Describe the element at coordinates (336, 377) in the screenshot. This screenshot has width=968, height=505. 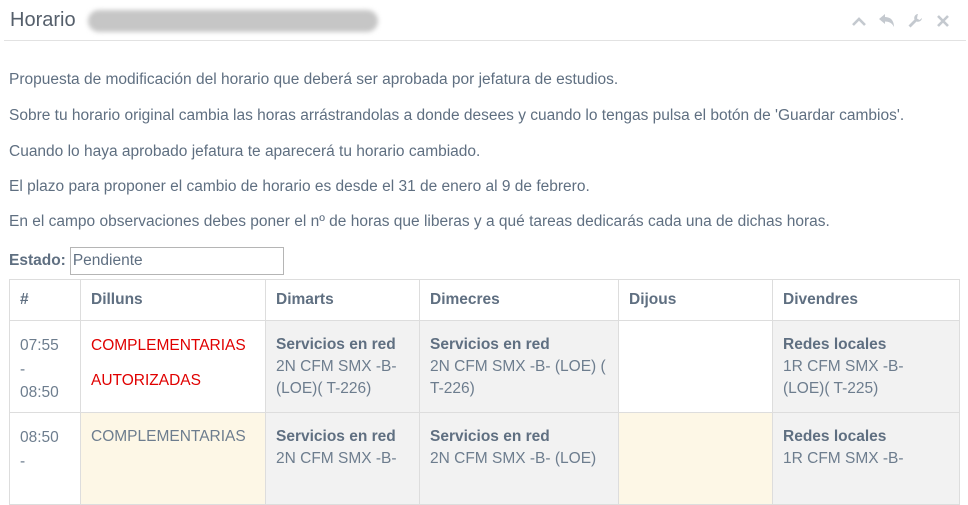
I see `subject-detail: 2N CFM SMX -B- (LOE)( T-226)` at that location.